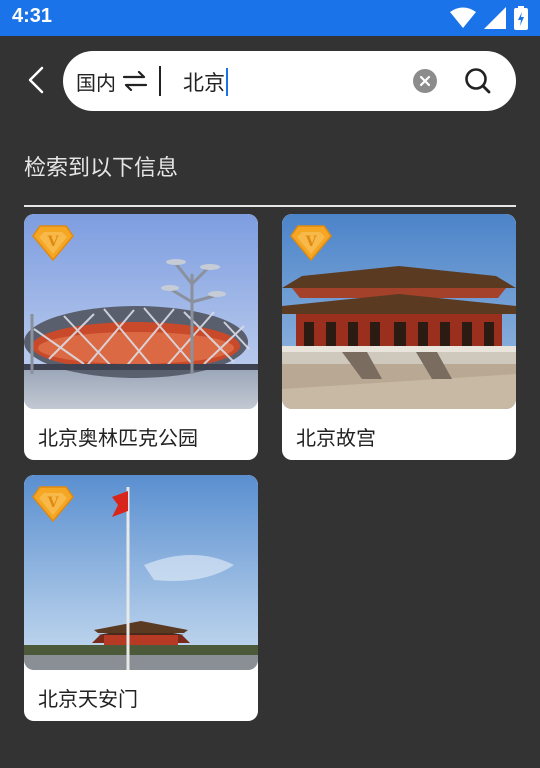 This screenshot has width=540, height=768. I want to click on scope-label: 国内, so click(96, 82).